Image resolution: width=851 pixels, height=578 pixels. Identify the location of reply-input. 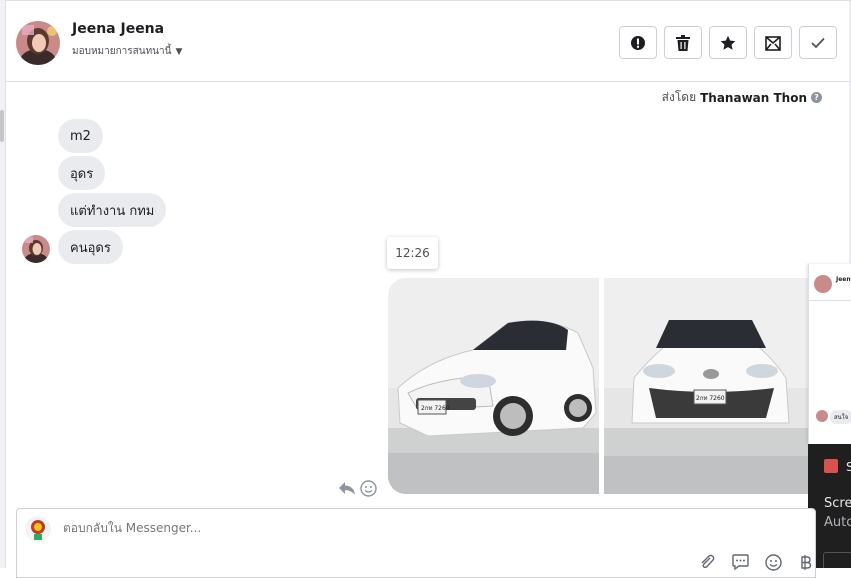
(361, 528).